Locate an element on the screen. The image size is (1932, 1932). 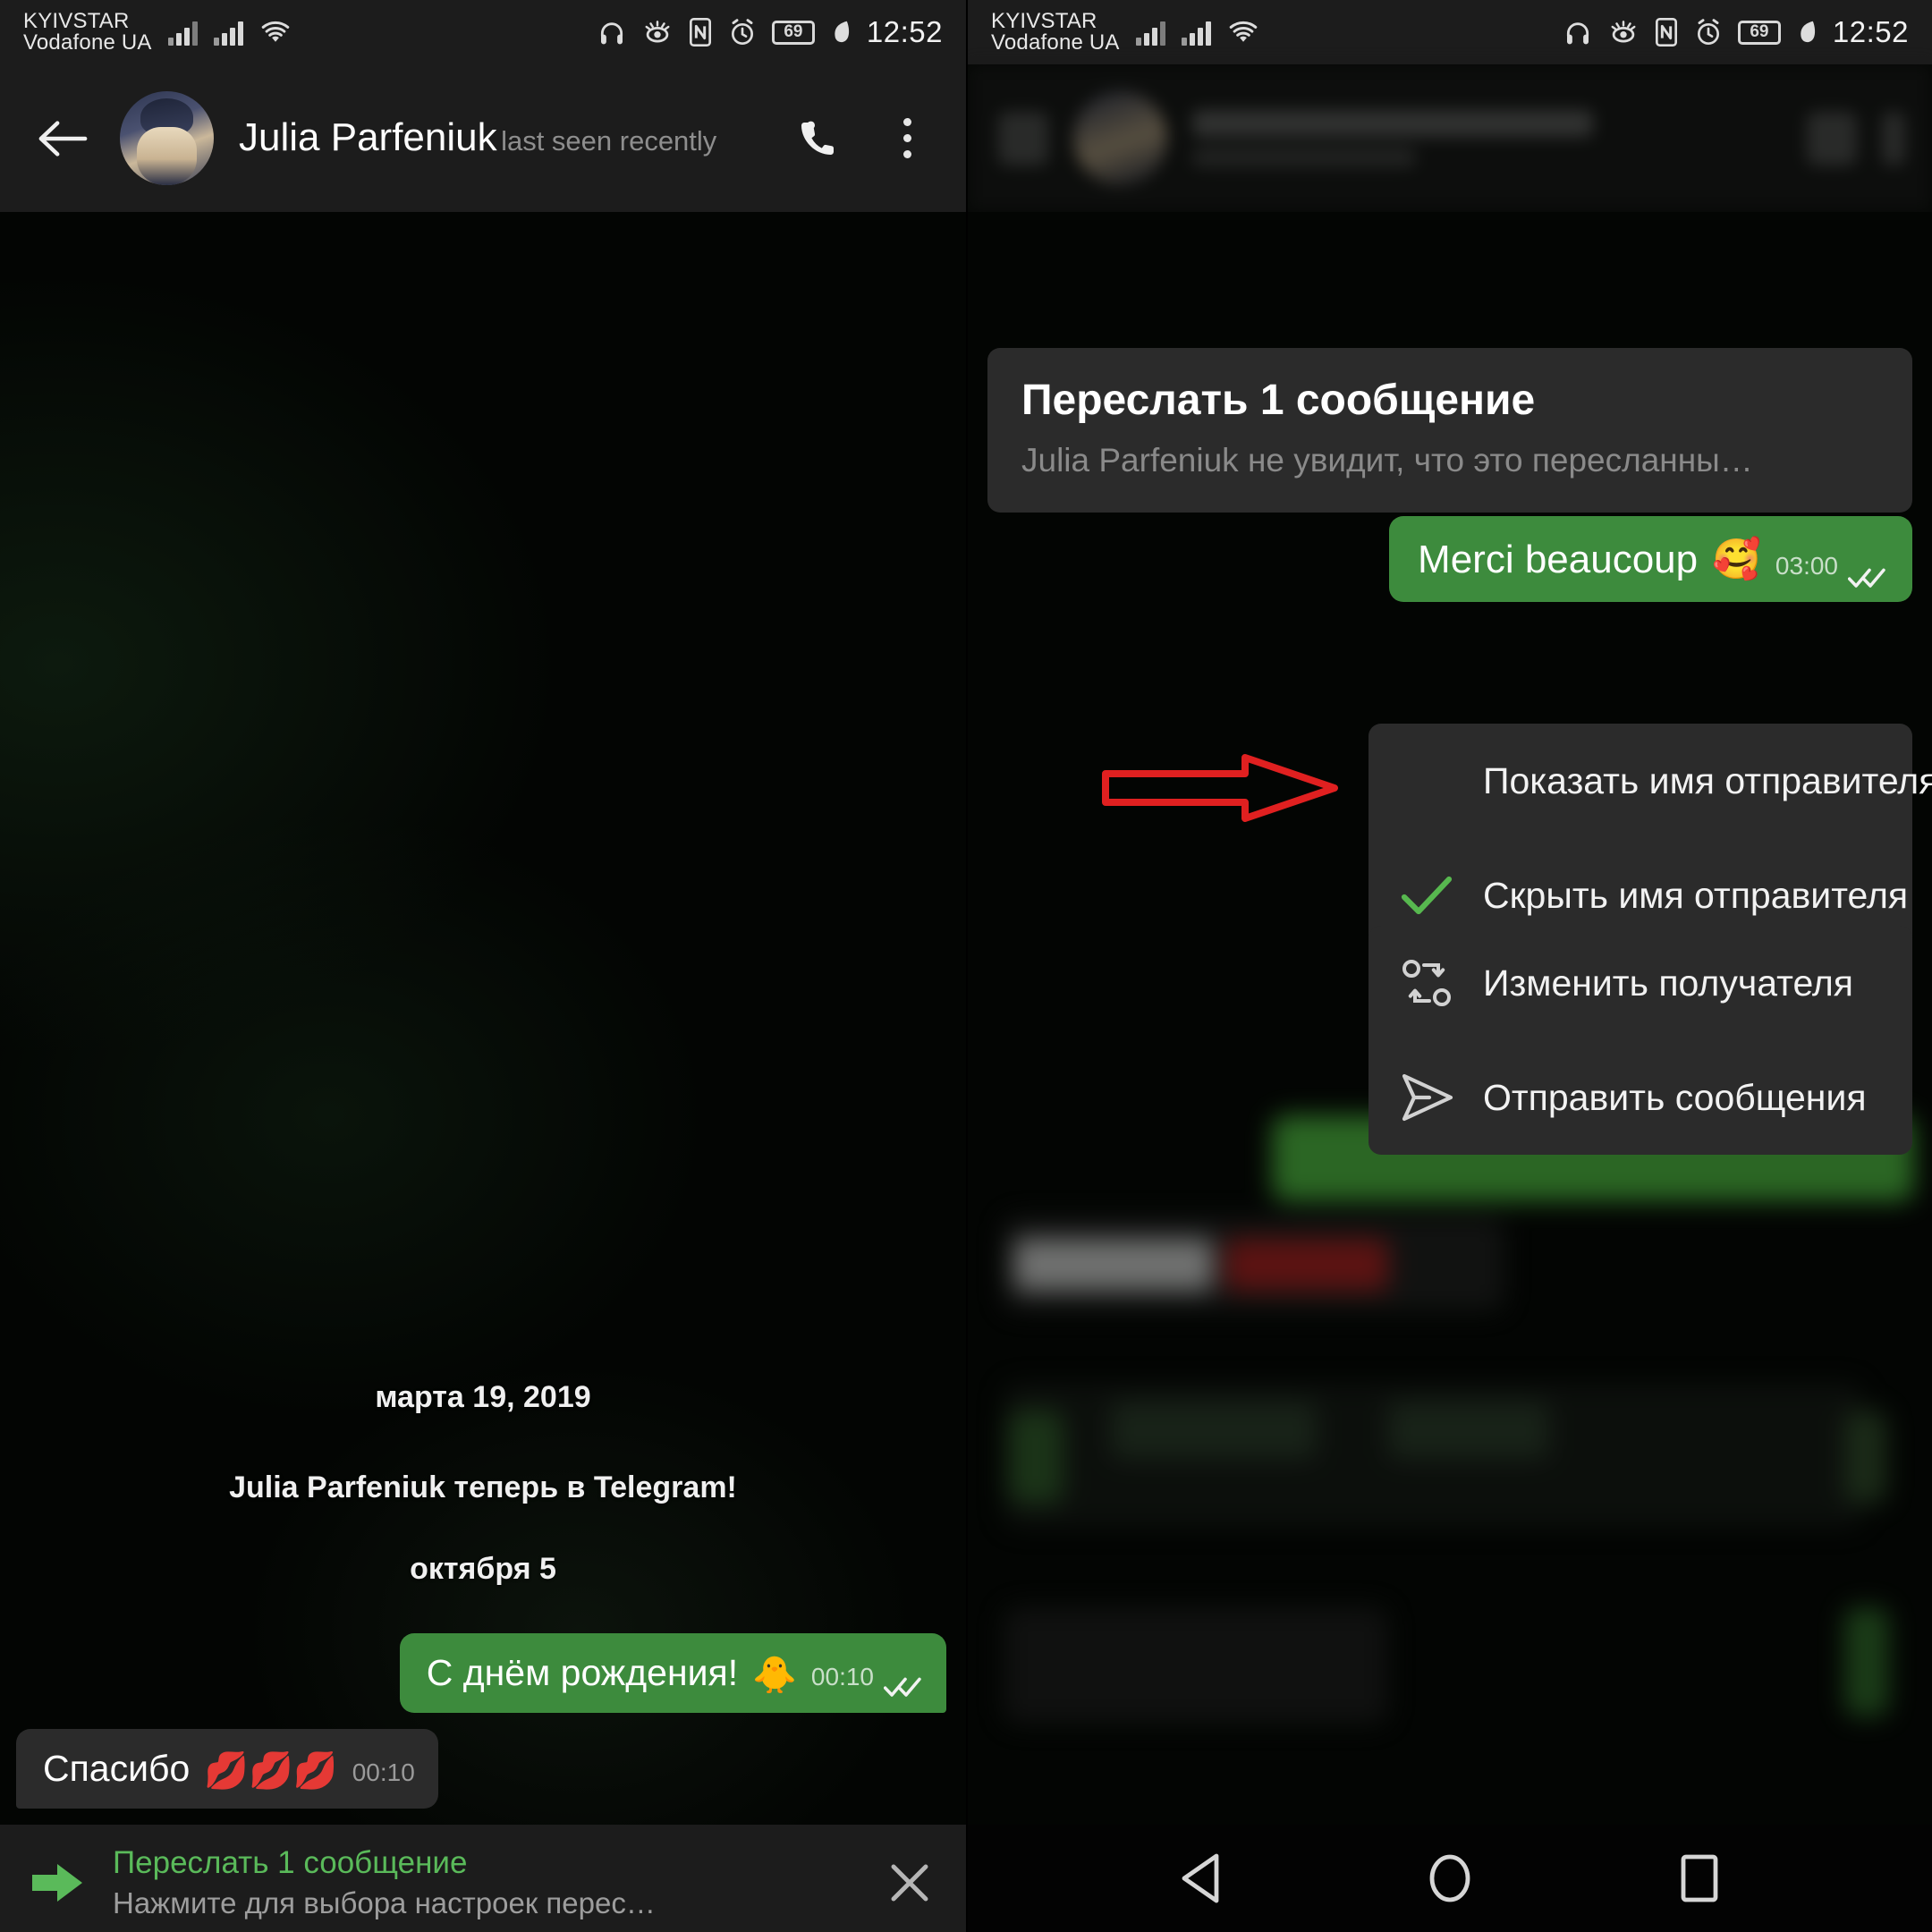
message-meta: 00:10 is located at coordinates (866, 1680).